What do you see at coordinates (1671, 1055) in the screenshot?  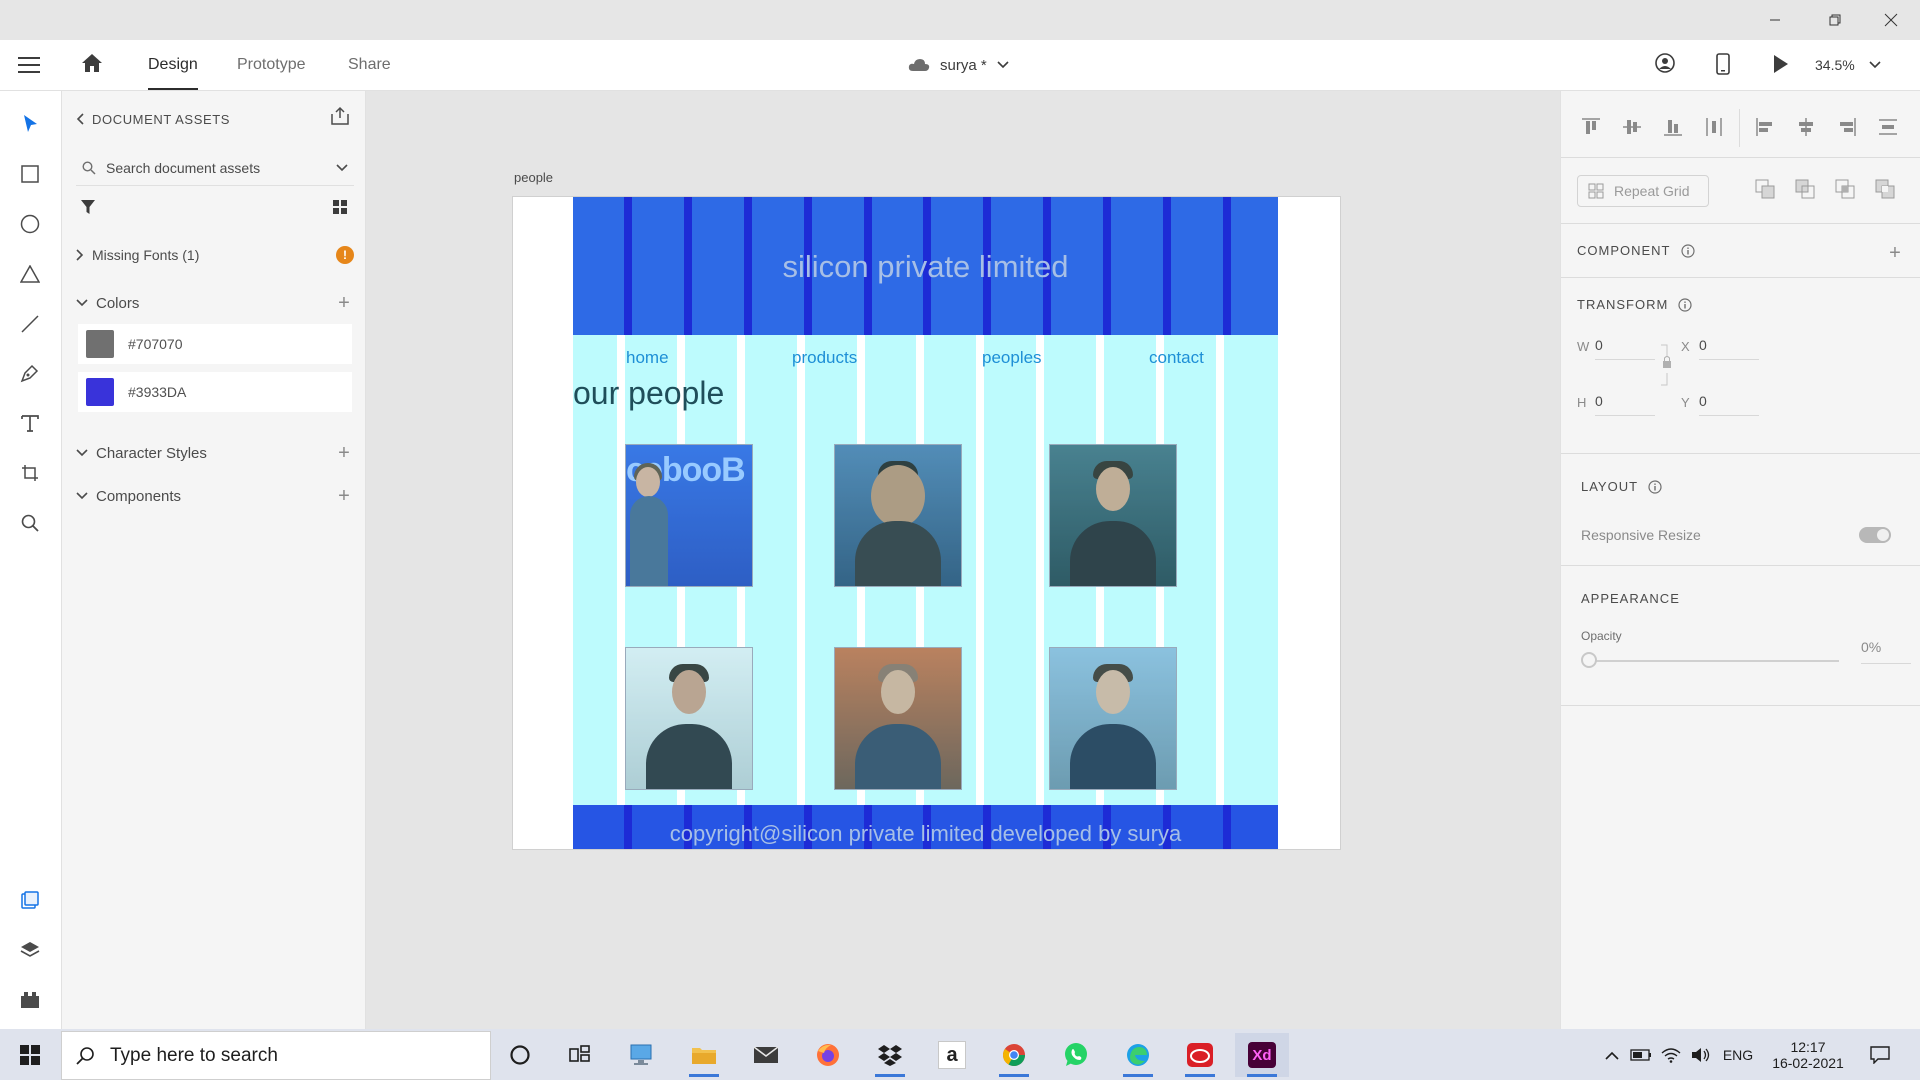 I see `network-status` at bounding box center [1671, 1055].